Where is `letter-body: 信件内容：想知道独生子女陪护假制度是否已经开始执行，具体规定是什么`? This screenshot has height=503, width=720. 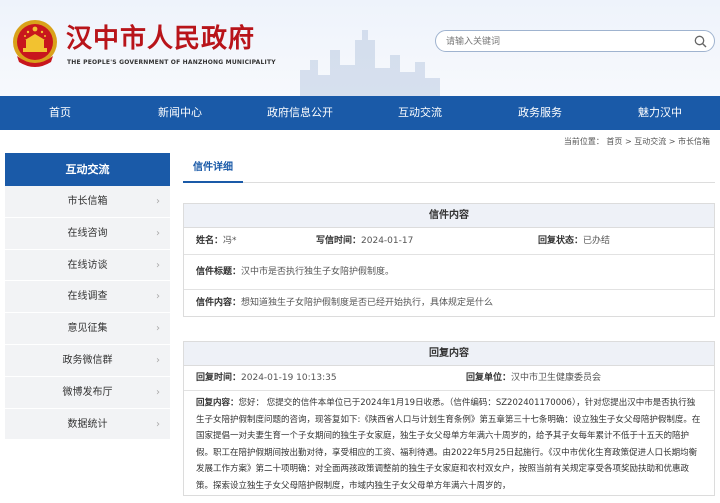
letter-body: 信件内容：想知道独生子女陪护假制度是否已经开始执行，具体规定是什么 is located at coordinates (344, 303).